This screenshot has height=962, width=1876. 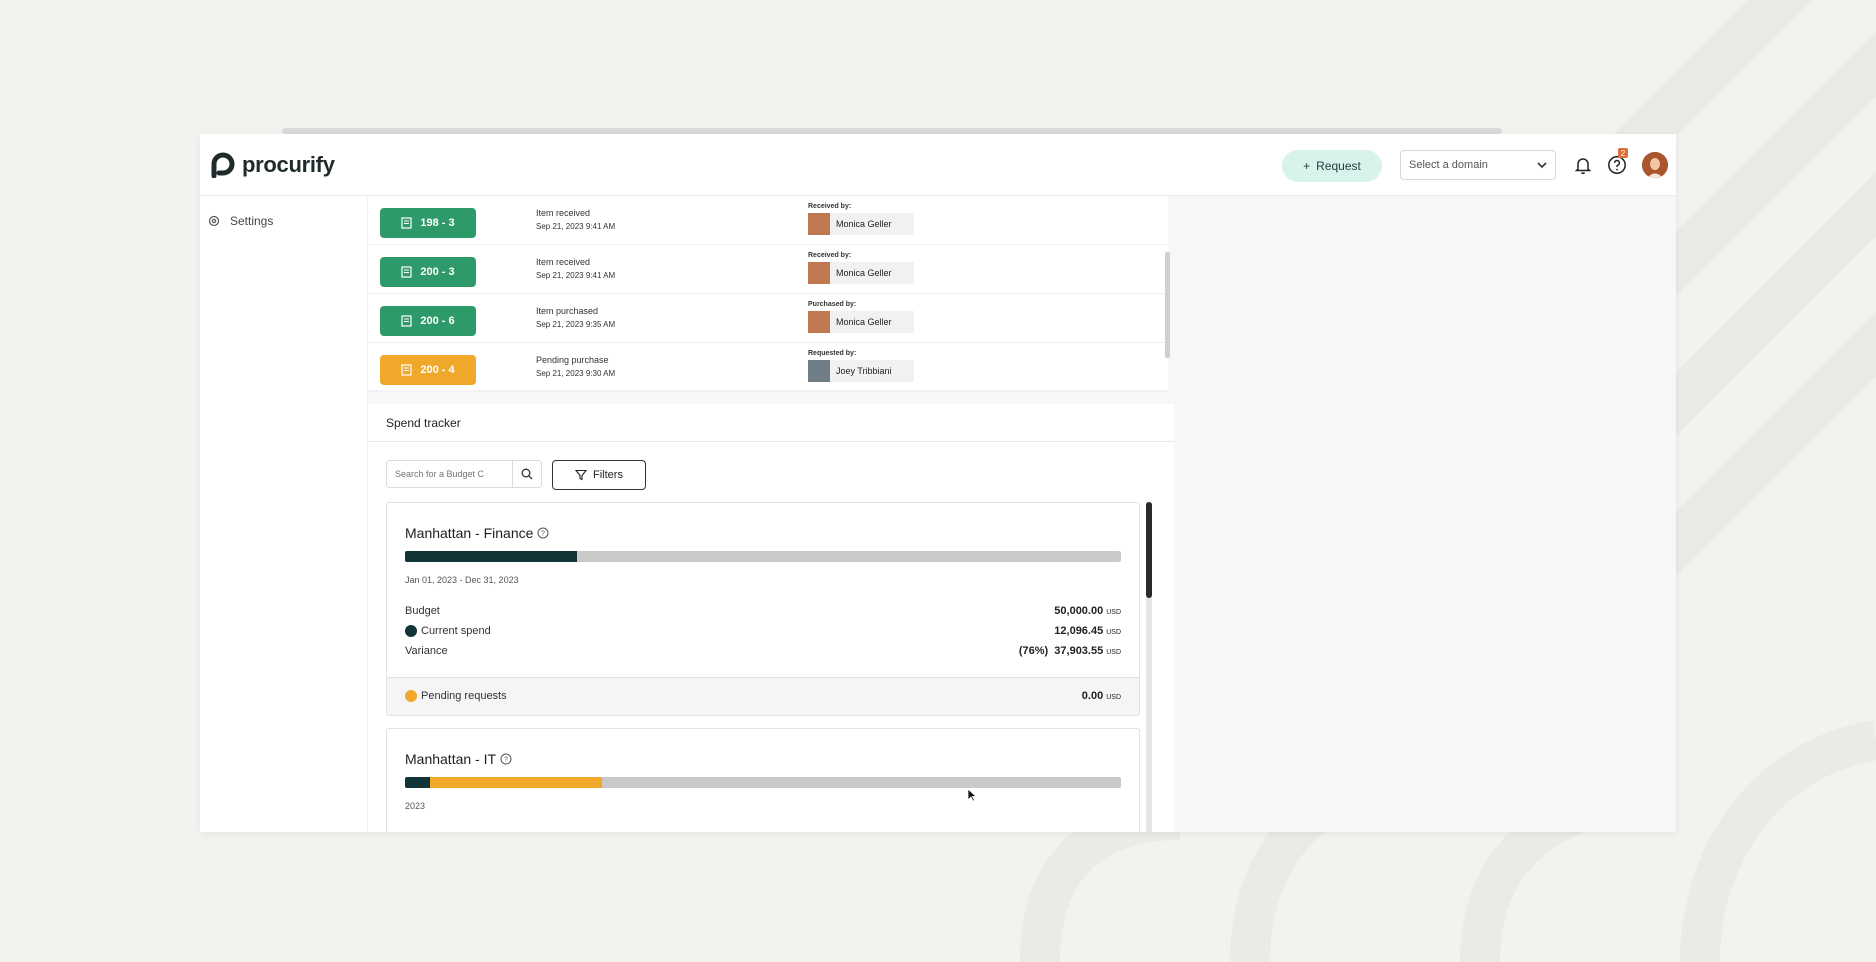 I want to click on order-badge: 200 - 3, so click(x=428, y=272).